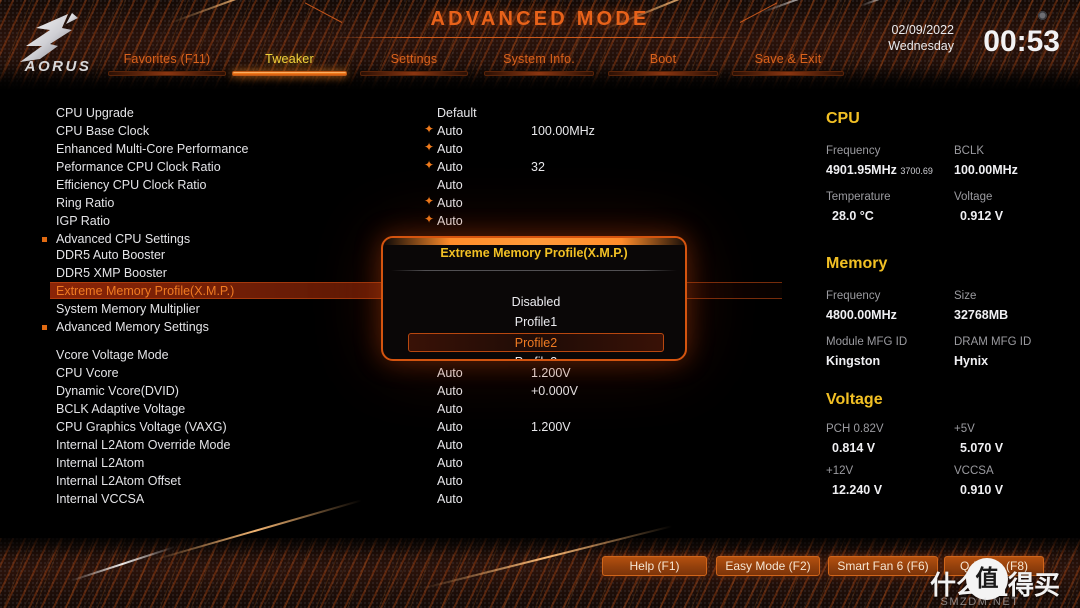  What do you see at coordinates (131, 185) in the screenshot?
I see `setting-label: Efficiency CPU Clock Ratio` at bounding box center [131, 185].